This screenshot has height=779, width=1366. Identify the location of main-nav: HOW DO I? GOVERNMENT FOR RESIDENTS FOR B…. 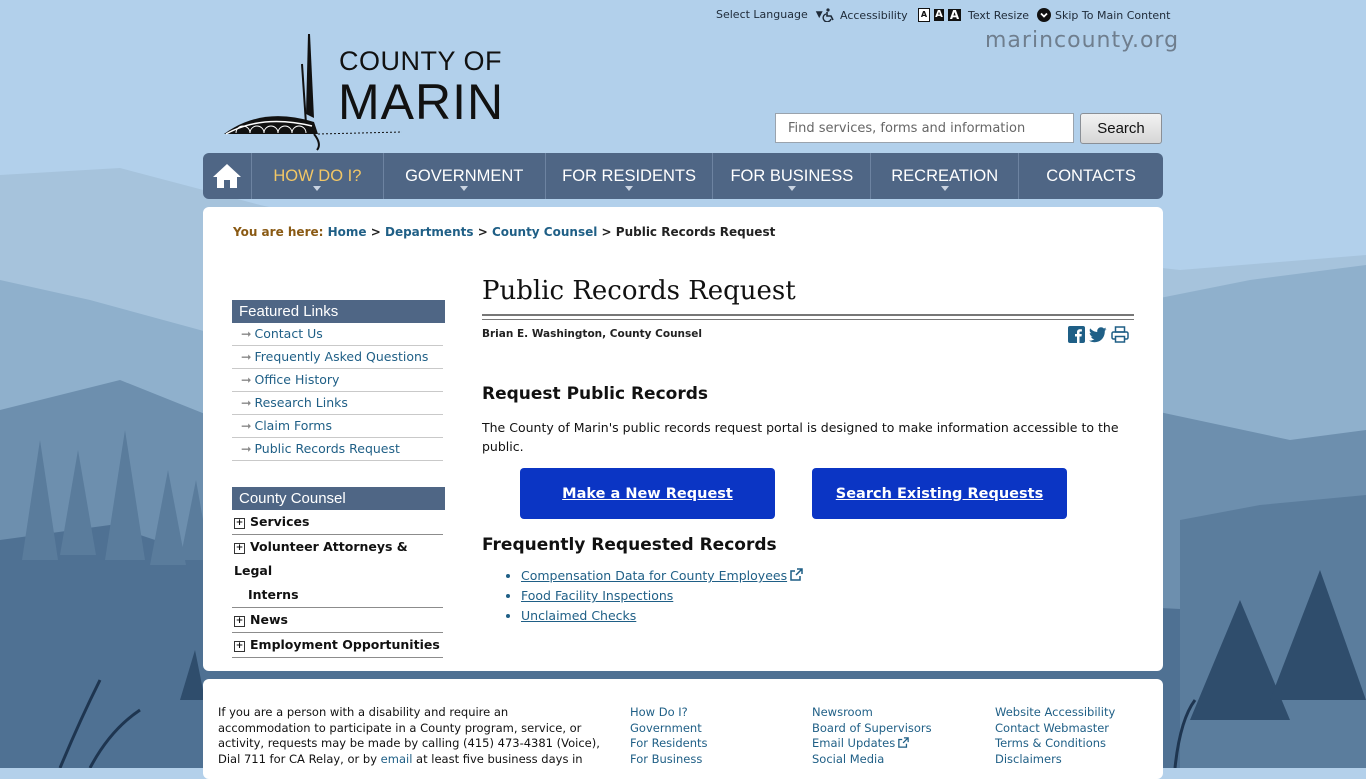
(683, 176).